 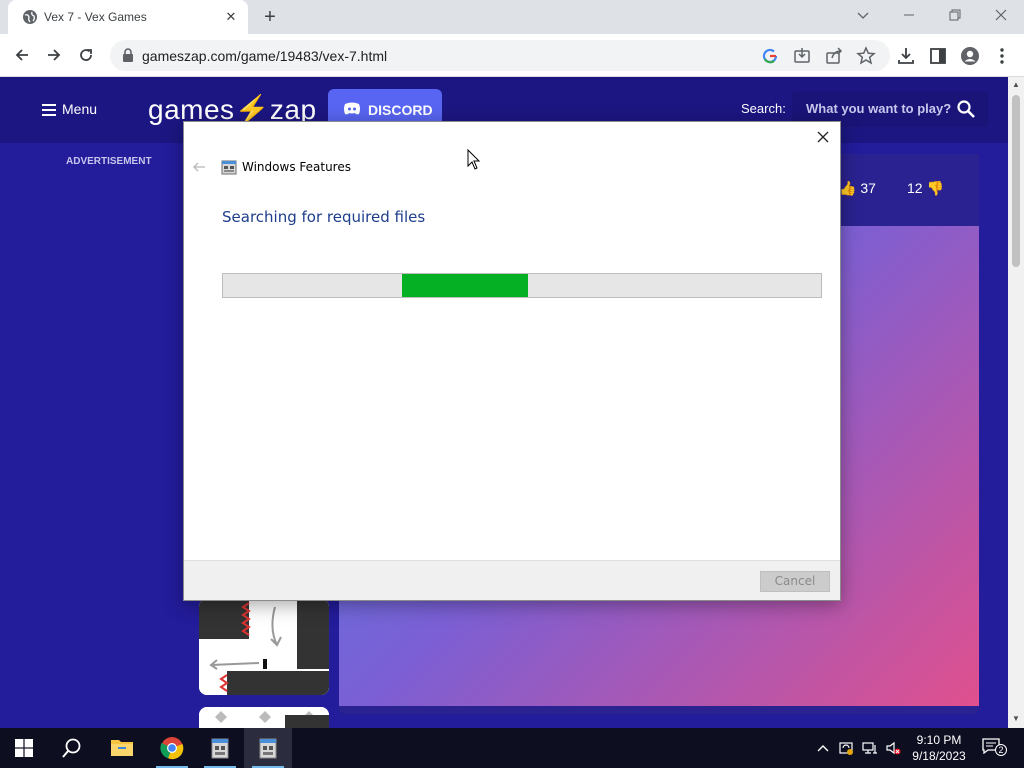 What do you see at coordinates (1016, 181) in the screenshot?
I see `scrollbar-thumb` at bounding box center [1016, 181].